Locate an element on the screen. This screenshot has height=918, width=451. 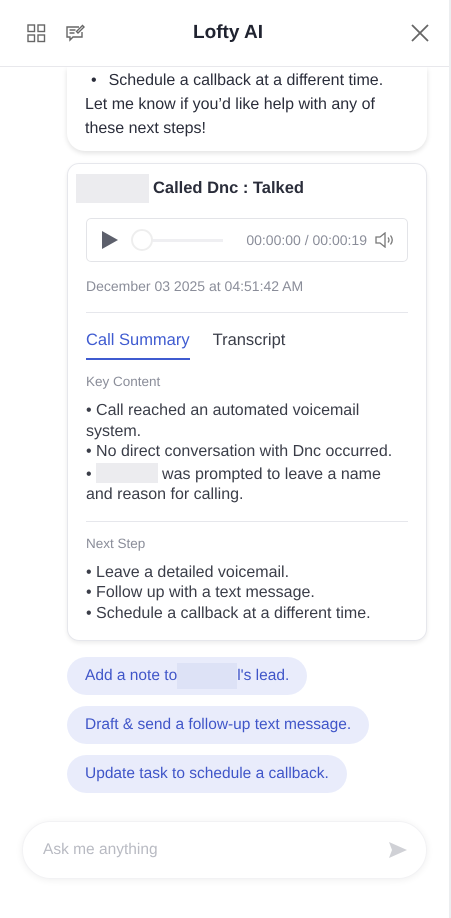
ask-input: Ask me anything is located at coordinates (214, 850).